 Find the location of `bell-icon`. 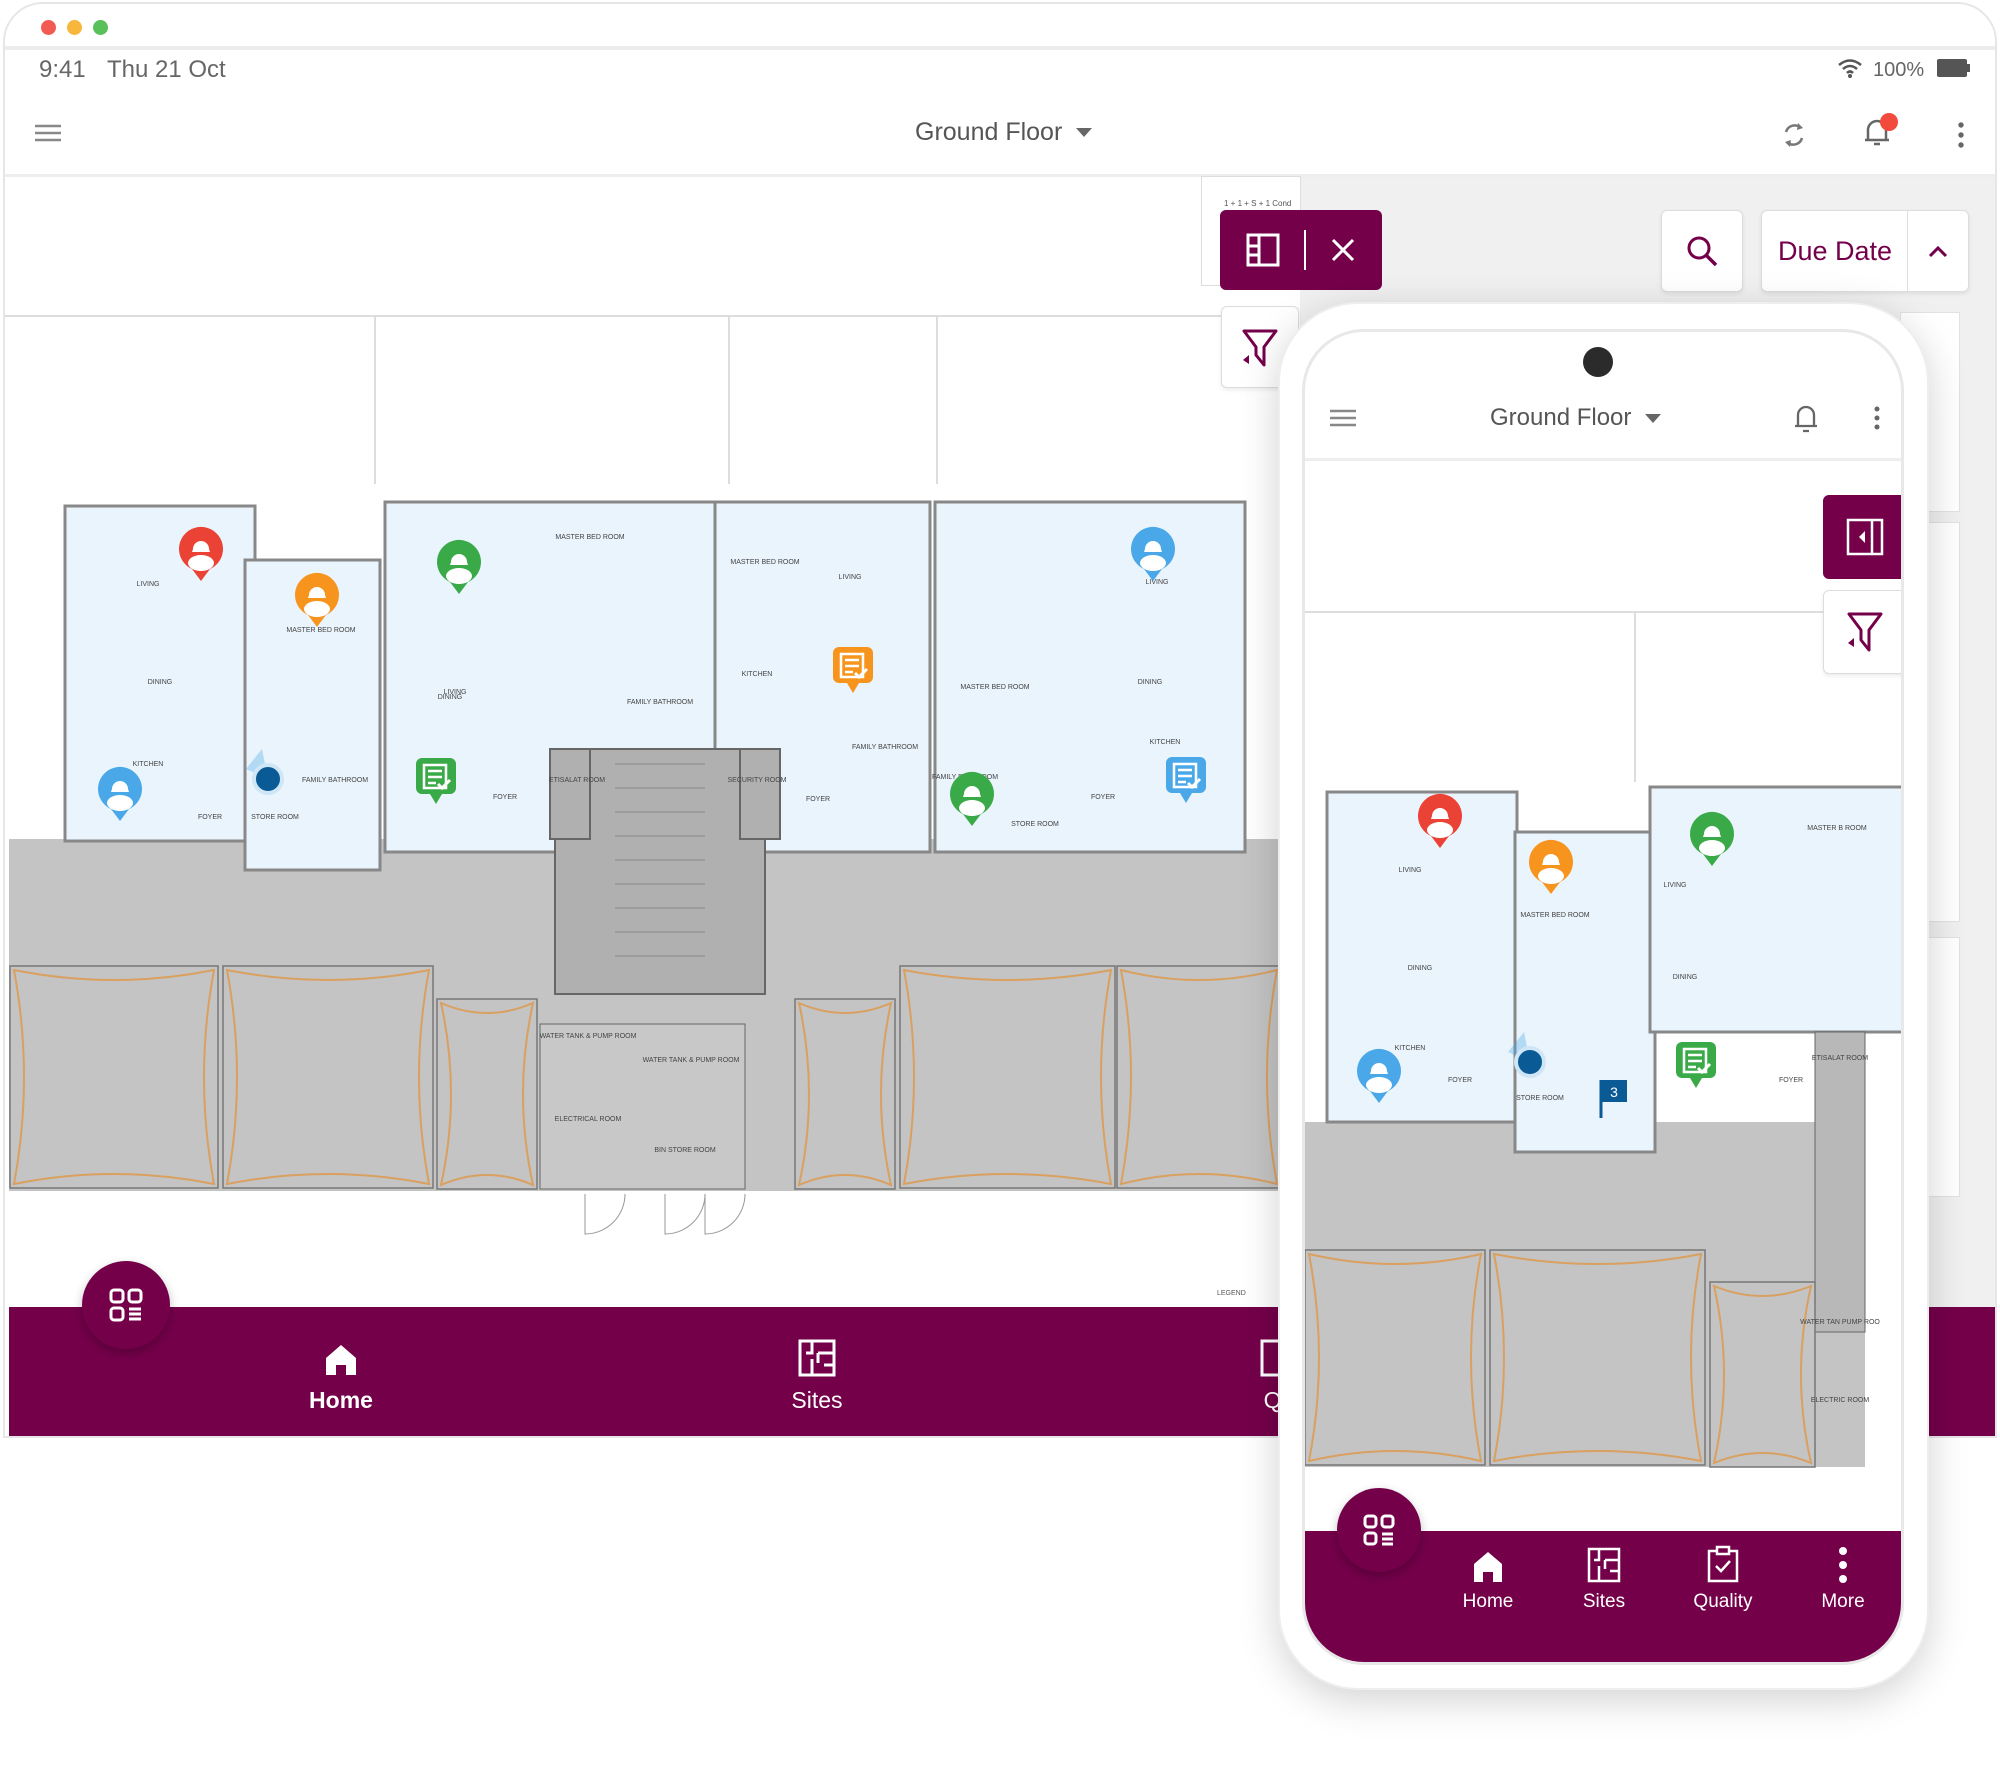

bell-icon is located at coordinates (1879, 132).